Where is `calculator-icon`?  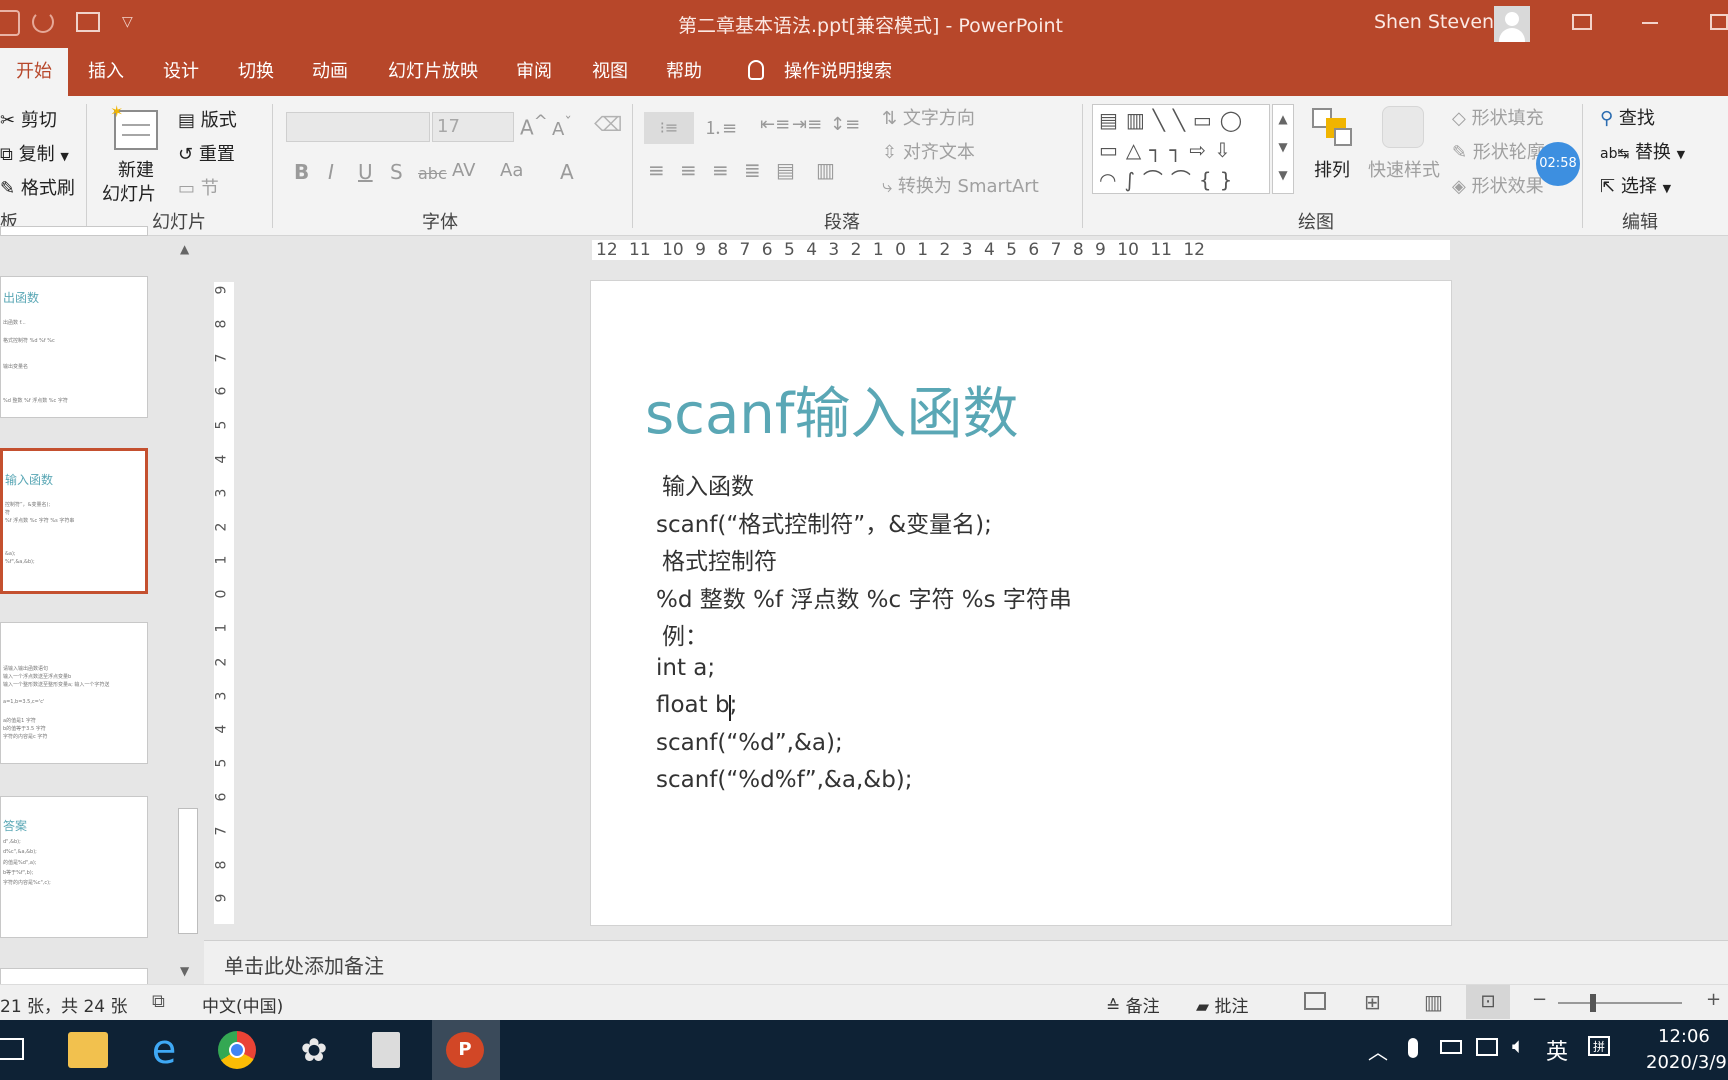
calculator-icon is located at coordinates (386, 1050).